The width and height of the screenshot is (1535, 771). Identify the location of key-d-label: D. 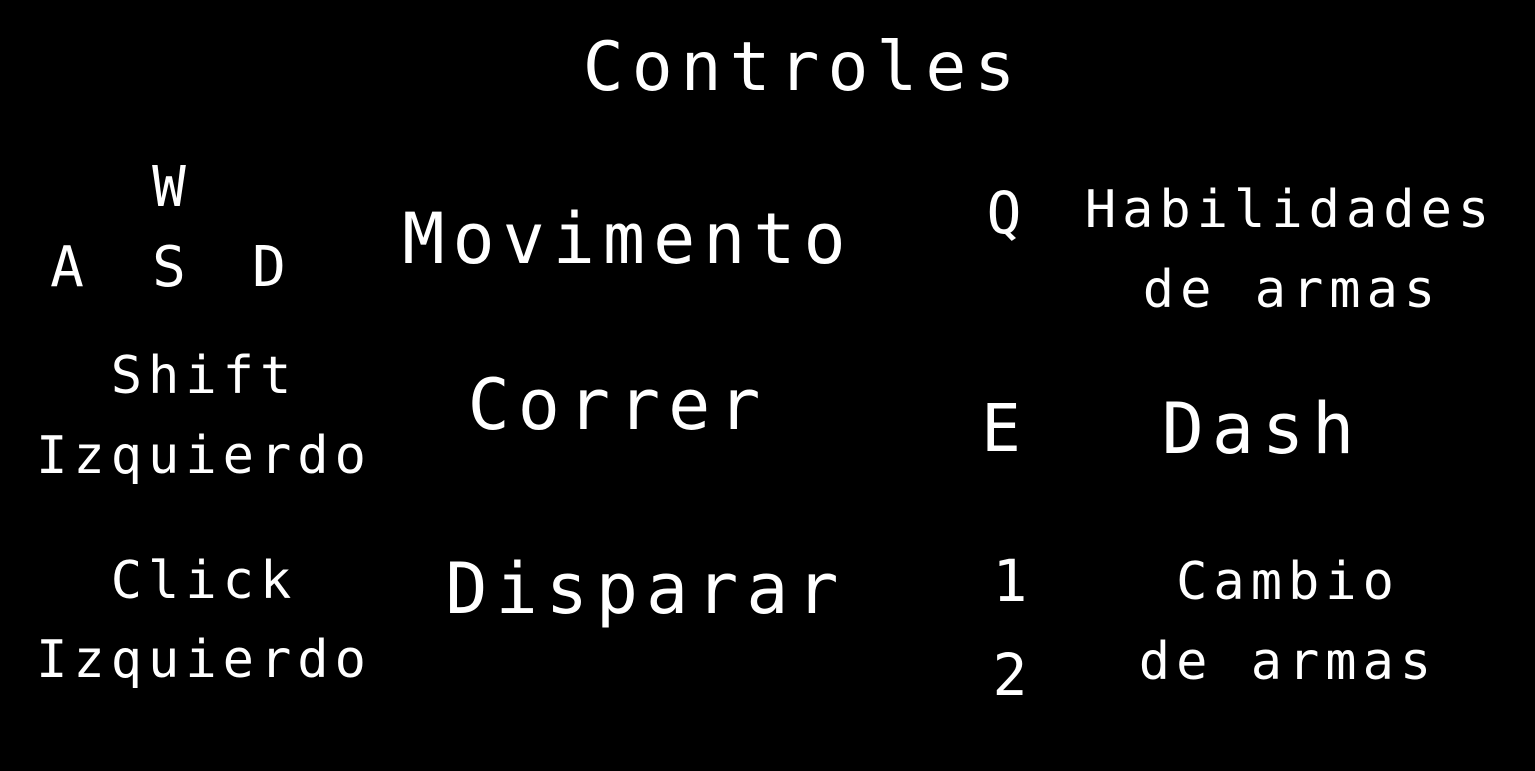
(272, 267).